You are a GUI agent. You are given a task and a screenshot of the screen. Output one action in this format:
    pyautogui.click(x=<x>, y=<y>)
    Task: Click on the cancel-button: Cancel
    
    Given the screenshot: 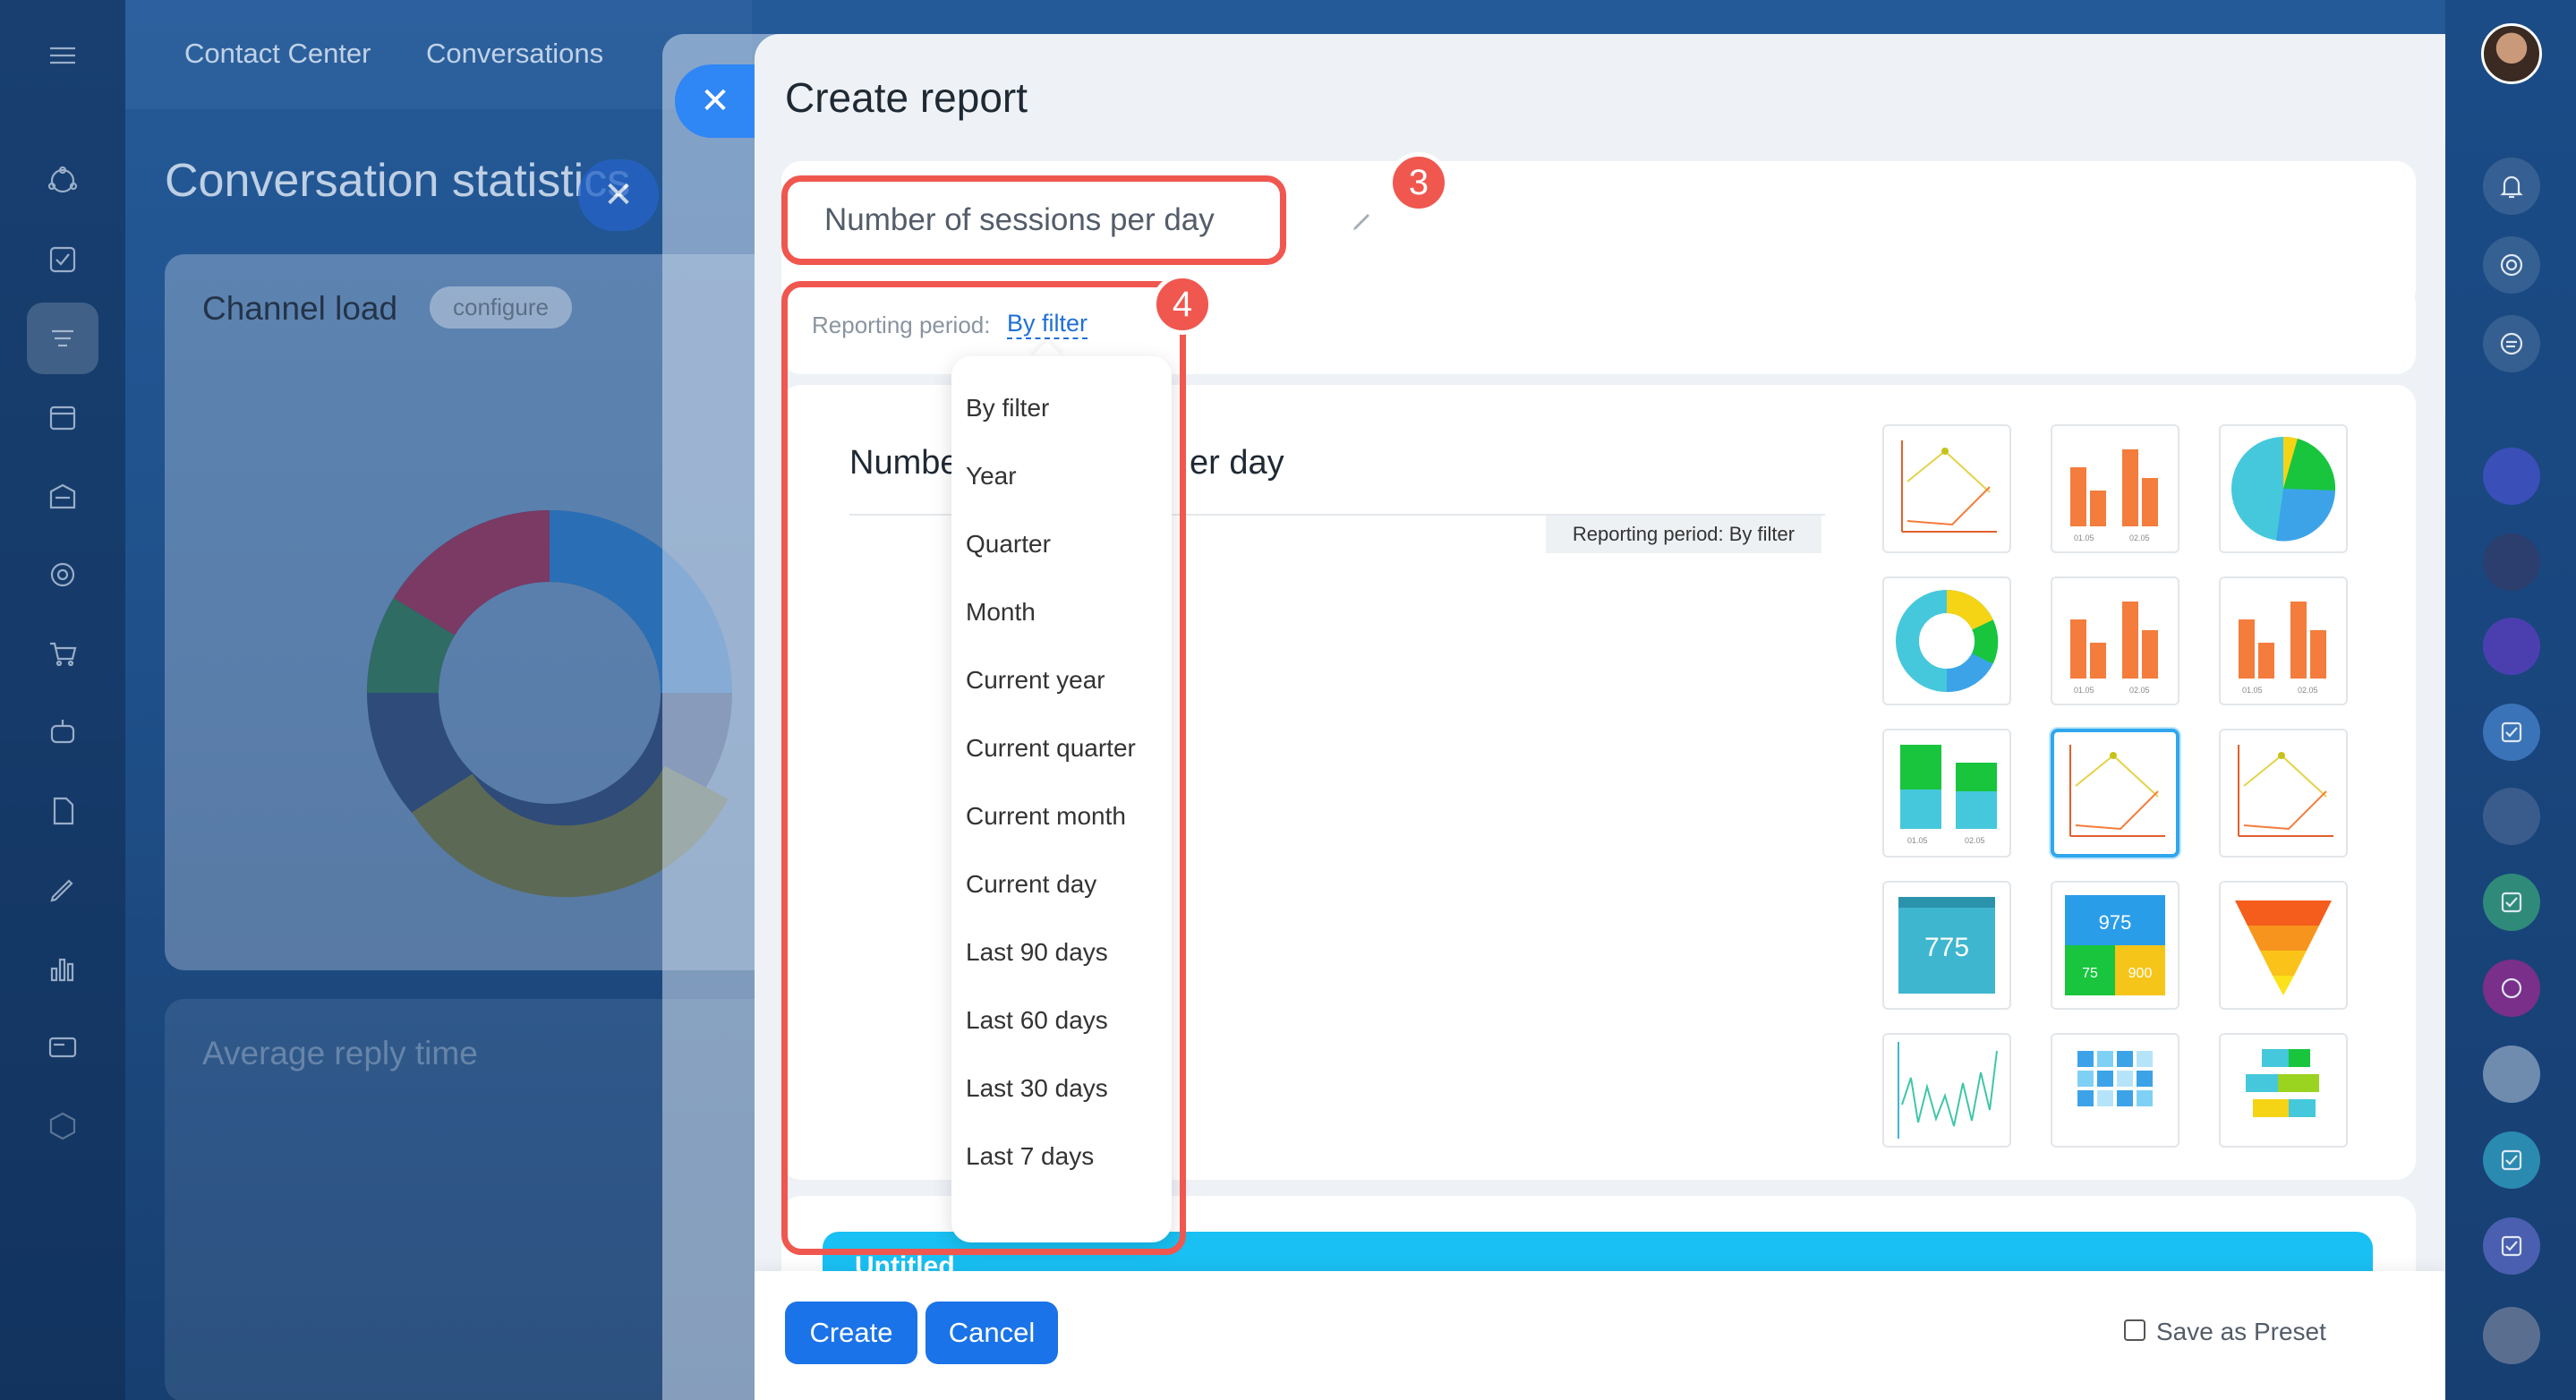 What is the action you would take?
    pyautogui.click(x=991, y=1333)
    